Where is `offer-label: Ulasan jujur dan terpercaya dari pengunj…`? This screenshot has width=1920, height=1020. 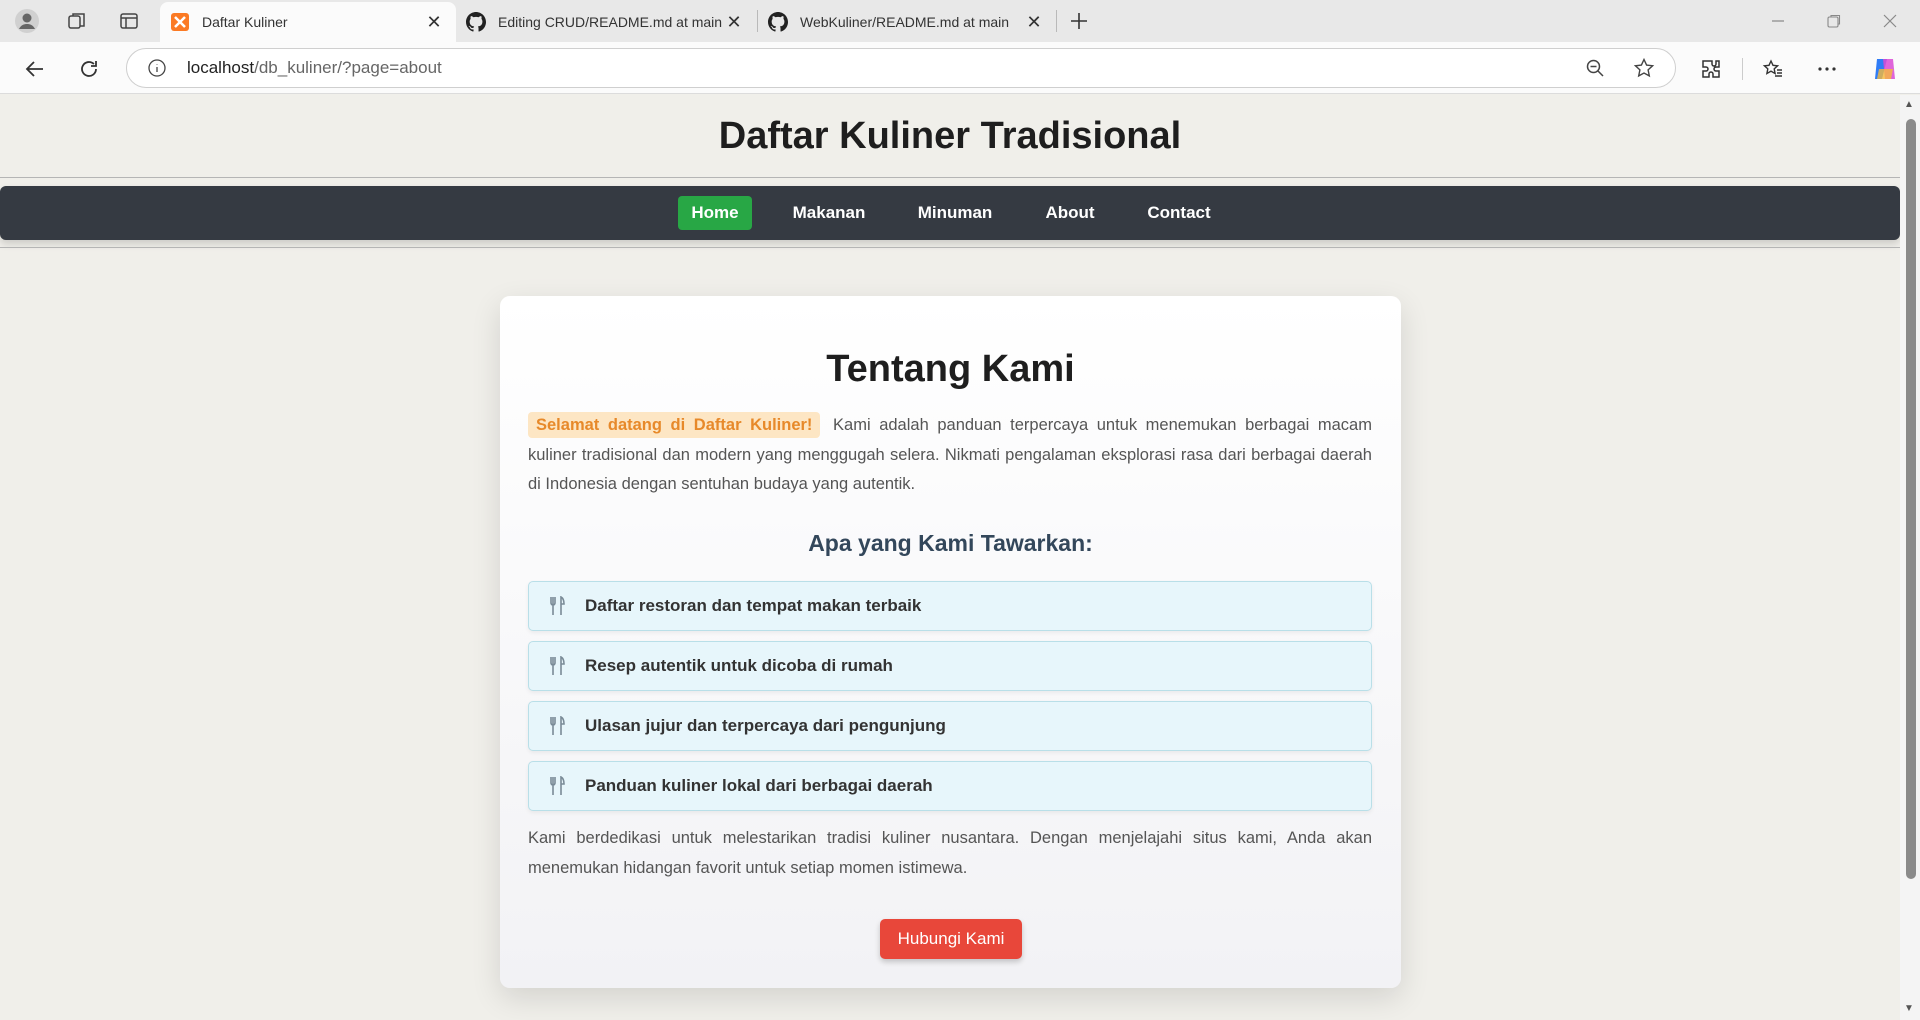
offer-label: Ulasan jujur dan terpercaya dari pengunj… is located at coordinates (765, 725).